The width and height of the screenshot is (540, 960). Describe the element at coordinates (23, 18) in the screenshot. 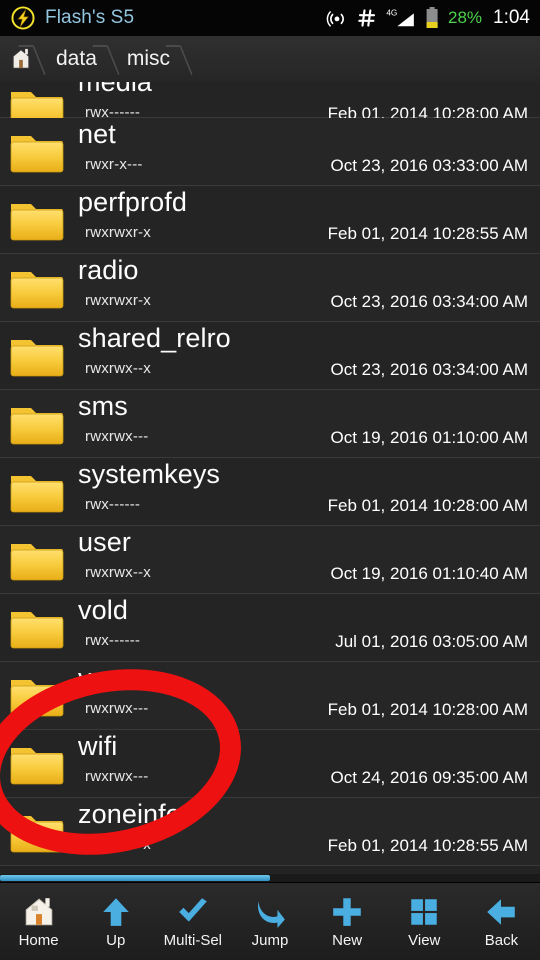

I see `flash-bolt-icon` at that location.